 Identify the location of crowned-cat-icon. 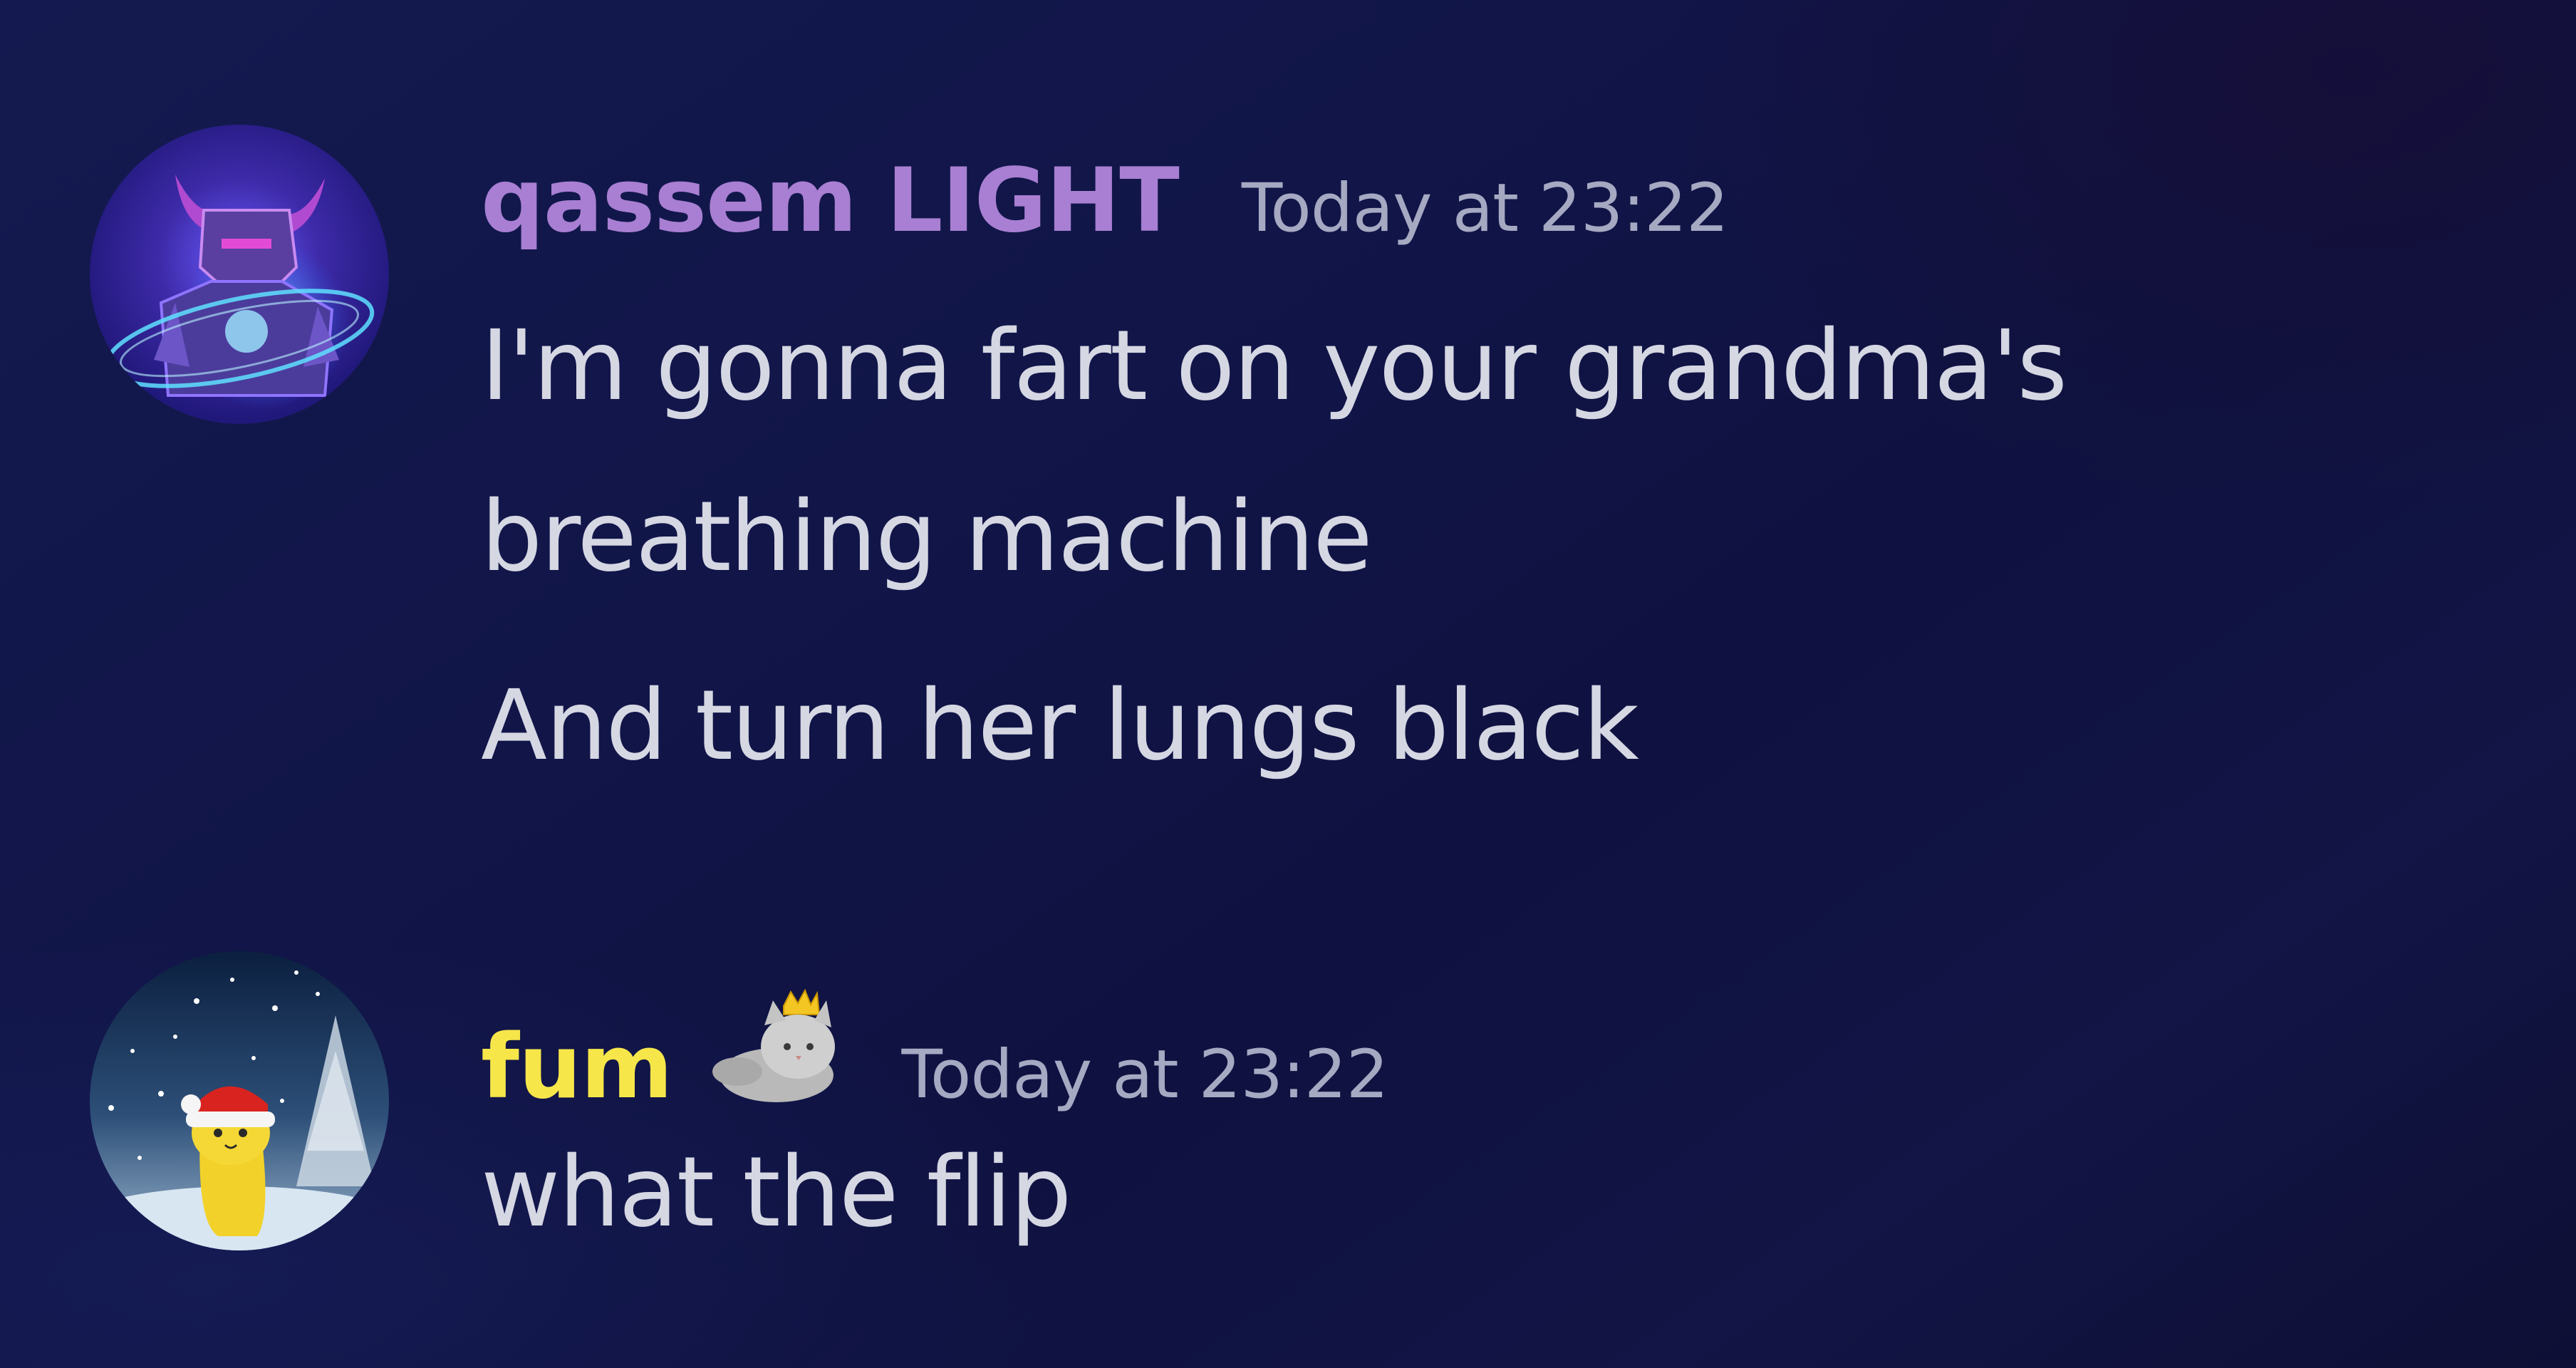
(780, 1046).